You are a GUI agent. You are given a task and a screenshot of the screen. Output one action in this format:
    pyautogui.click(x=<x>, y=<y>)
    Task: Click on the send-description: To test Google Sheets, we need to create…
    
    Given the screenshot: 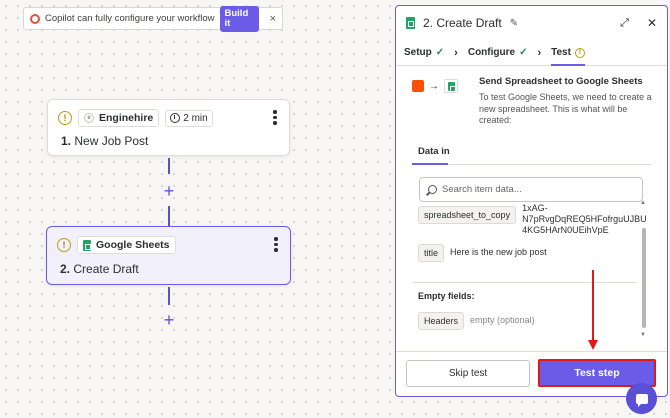 What is the action you would take?
    pyautogui.click(x=565, y=108)
    